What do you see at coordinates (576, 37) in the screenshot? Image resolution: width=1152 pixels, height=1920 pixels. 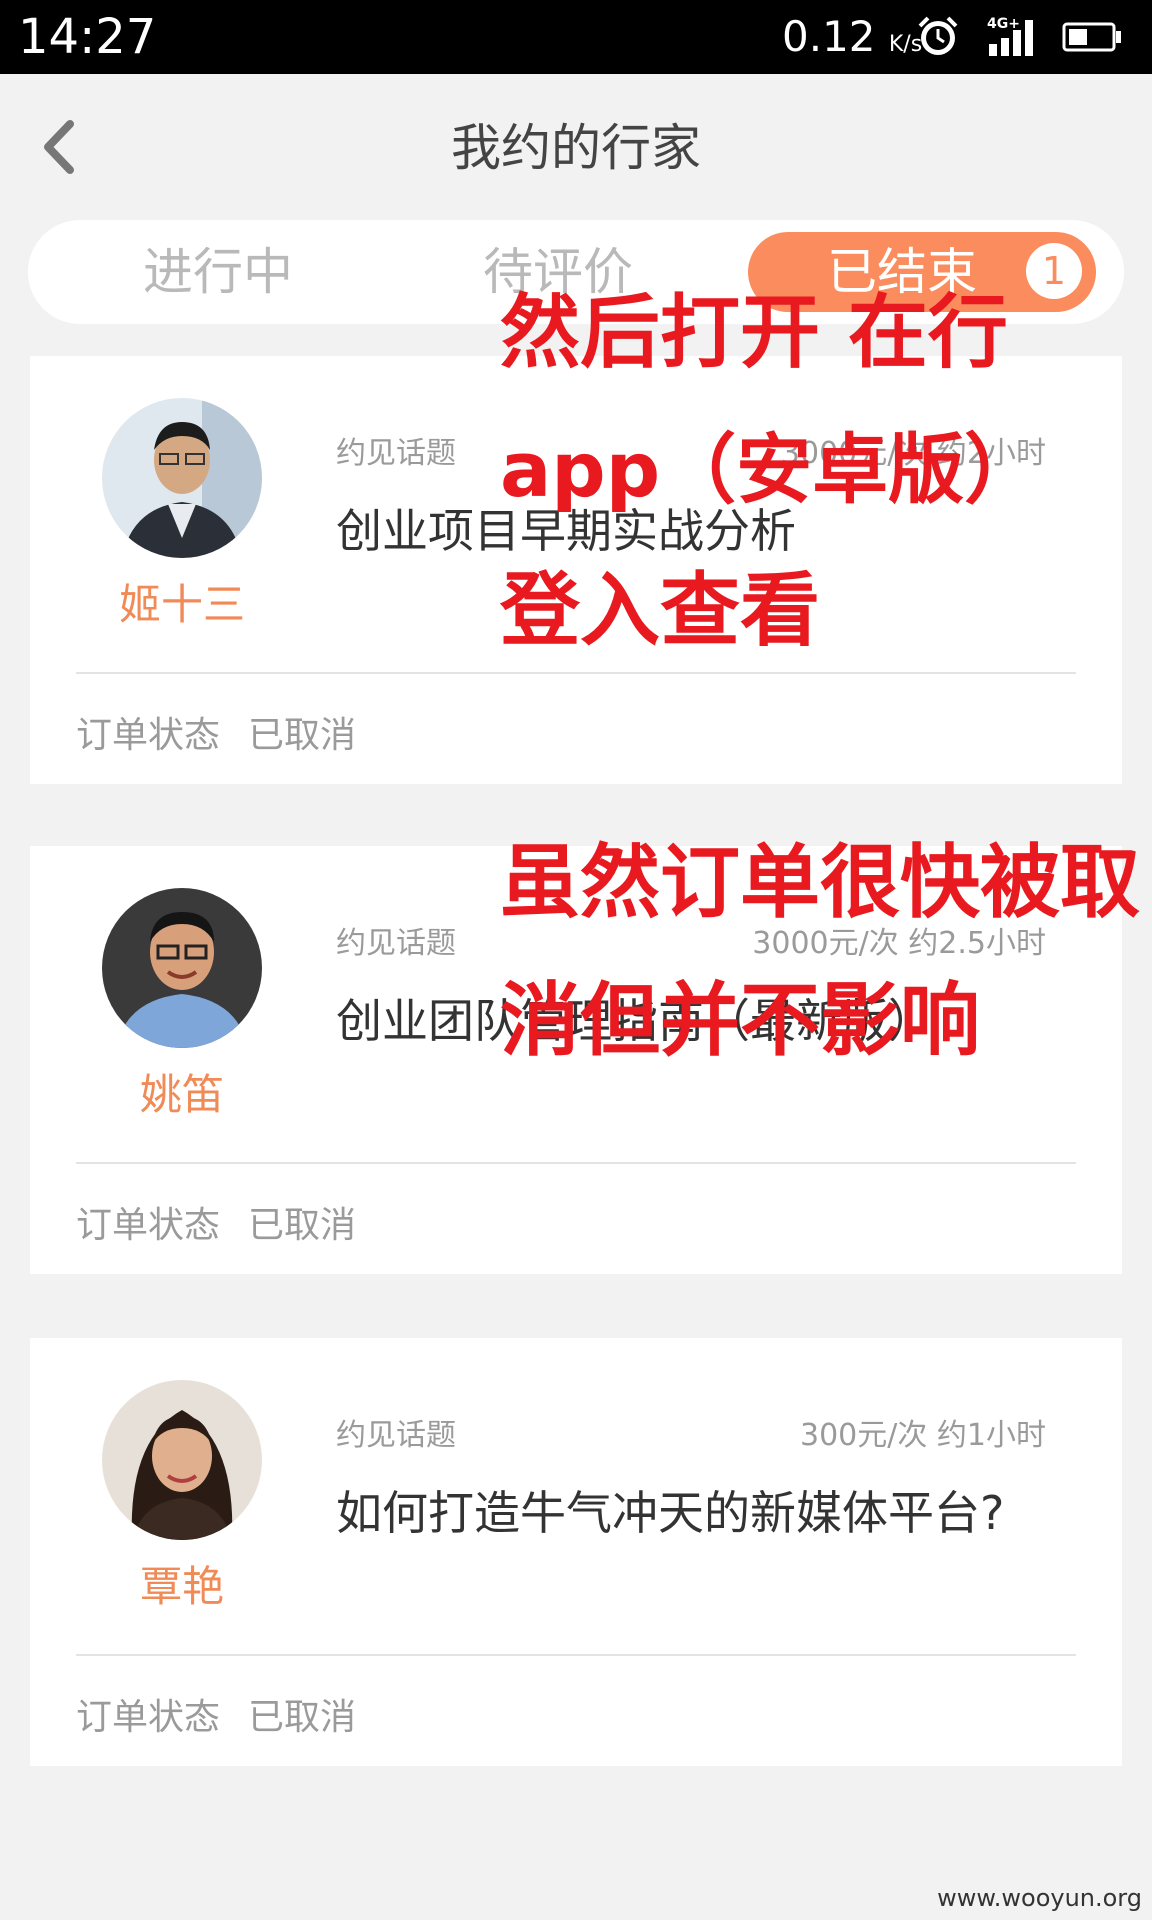 I see `status-bar: 14:27 0.12 K/s 4G+` at bounding box center [576, 37].